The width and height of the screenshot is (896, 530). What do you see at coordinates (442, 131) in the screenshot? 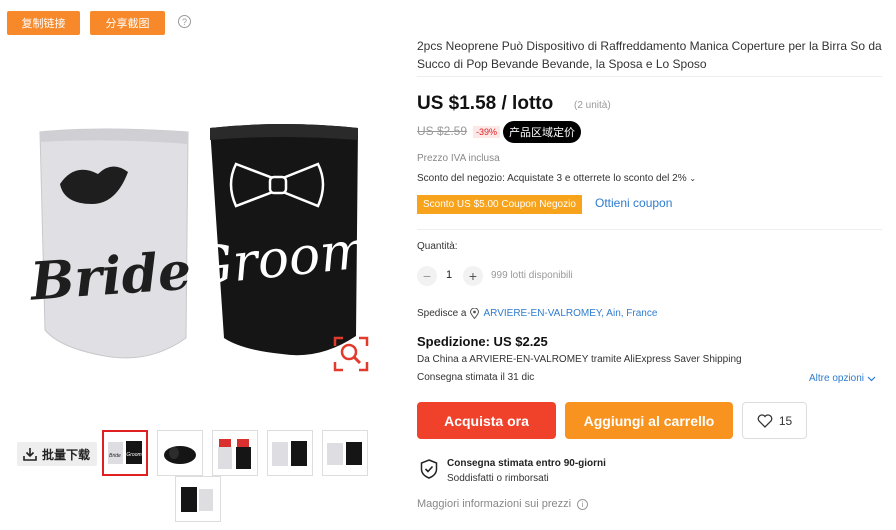
I see `original-price: US $2.59` at bounding box center [442, 131].